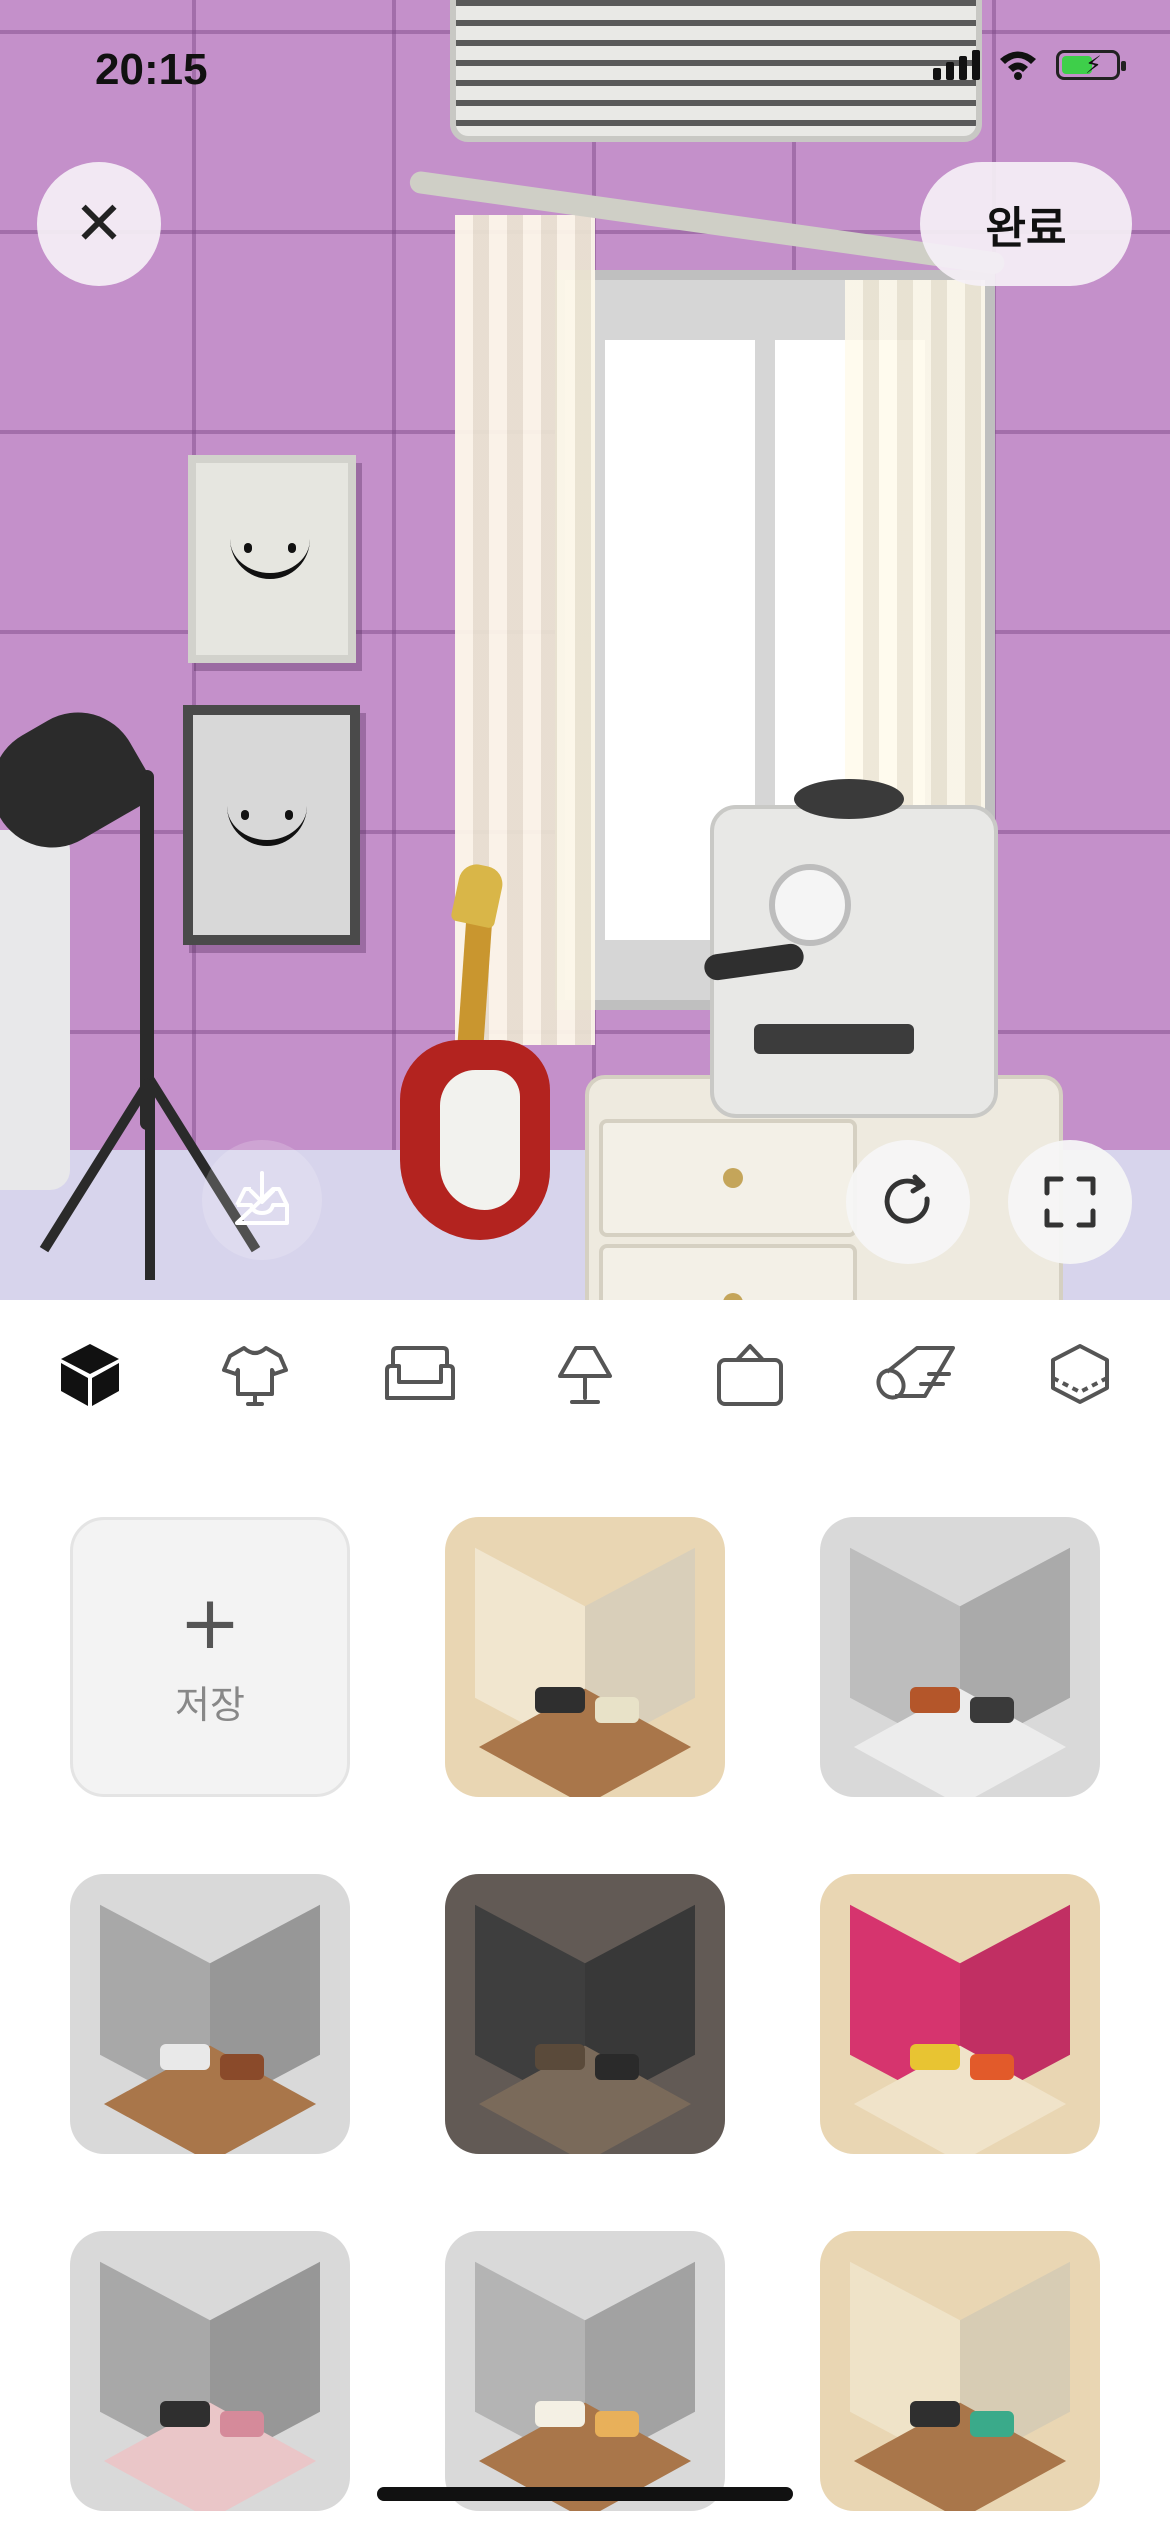 The height and width of the screenshot is (2532, 1170). I want to click on tab-presets, so click(90, 1375).